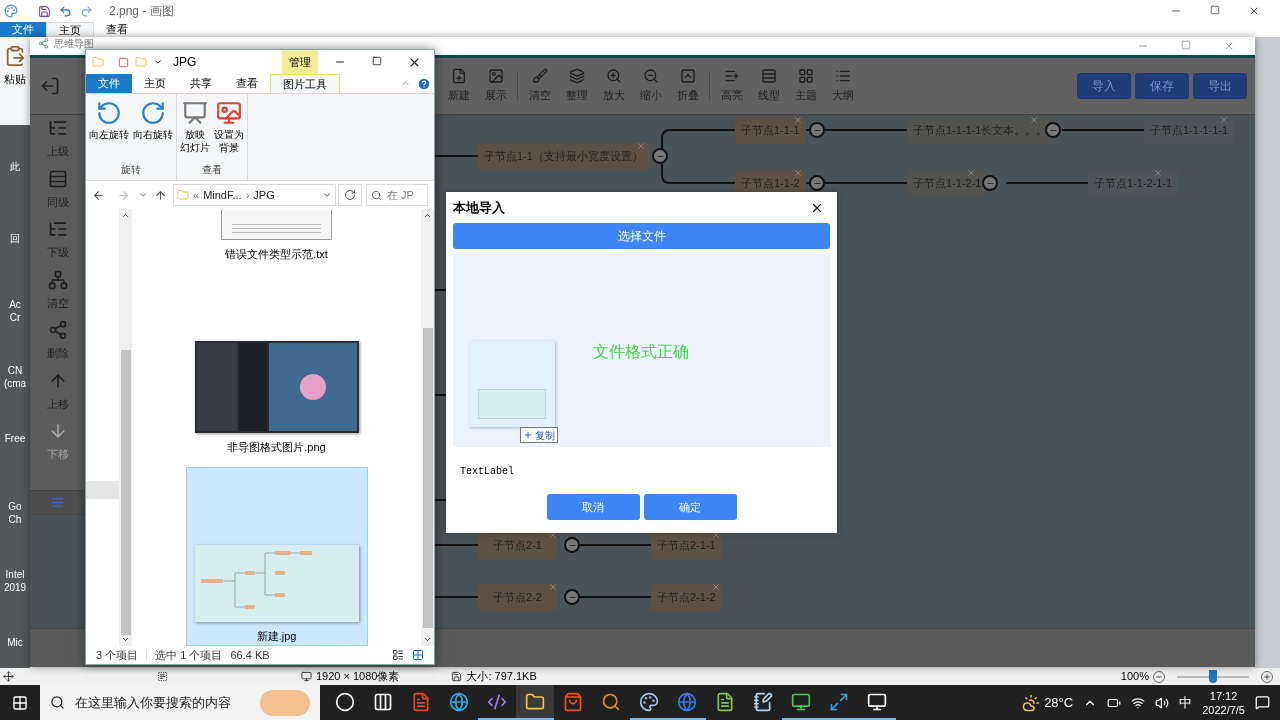 The height and width of the screenshot is (720, 1280). What do you see at coordinates (768, 86) in the screenshot?
I see `toolbar-button: 线型` at bounding box center [768, 86].